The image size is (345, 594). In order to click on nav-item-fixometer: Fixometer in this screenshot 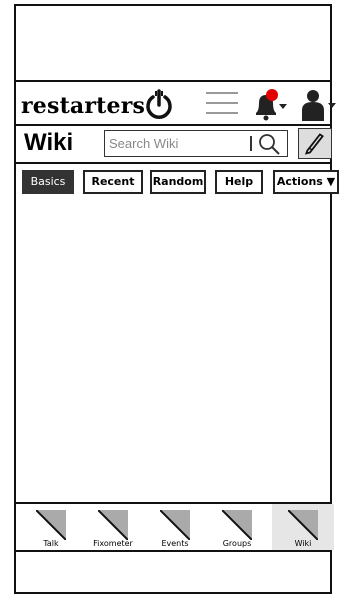, I will do `click(113, 527)`.